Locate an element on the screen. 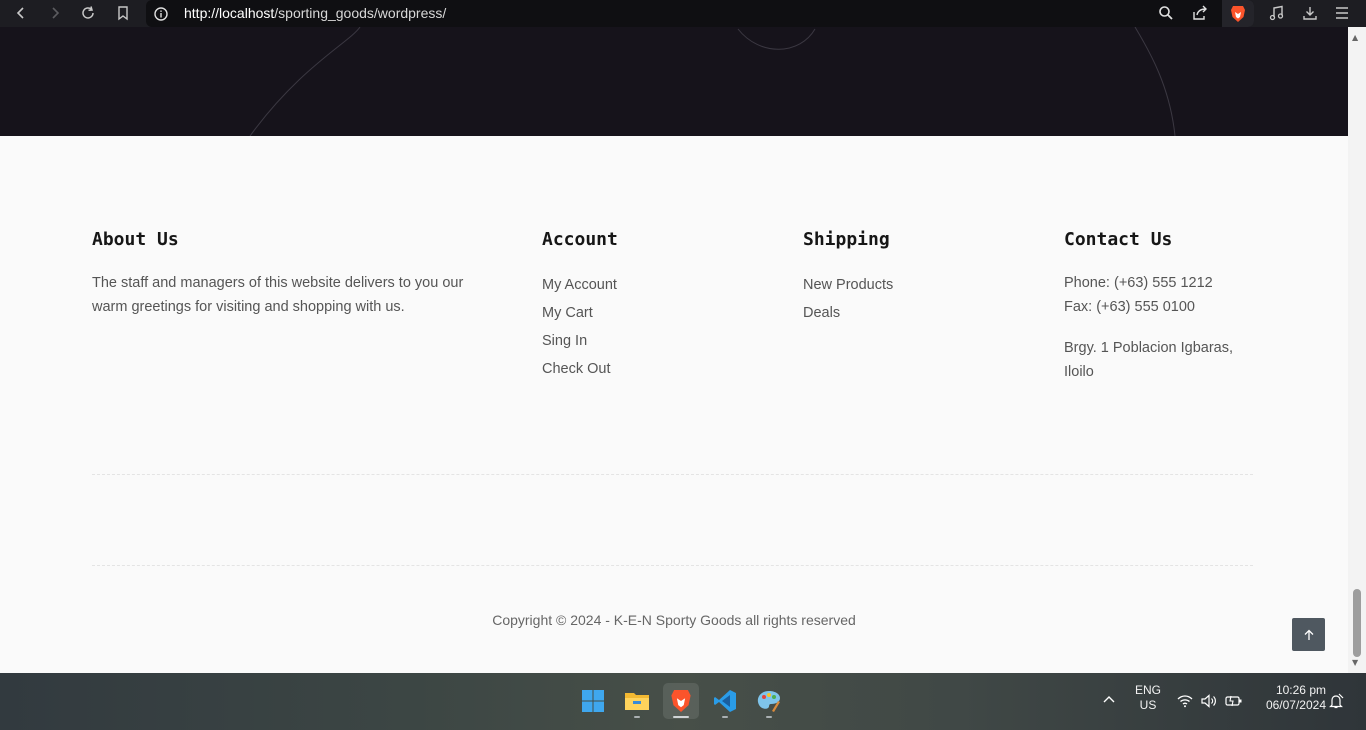 This screenshot has width=1366, height=730. hero-section-bottom is located at coordinates (674, 81).